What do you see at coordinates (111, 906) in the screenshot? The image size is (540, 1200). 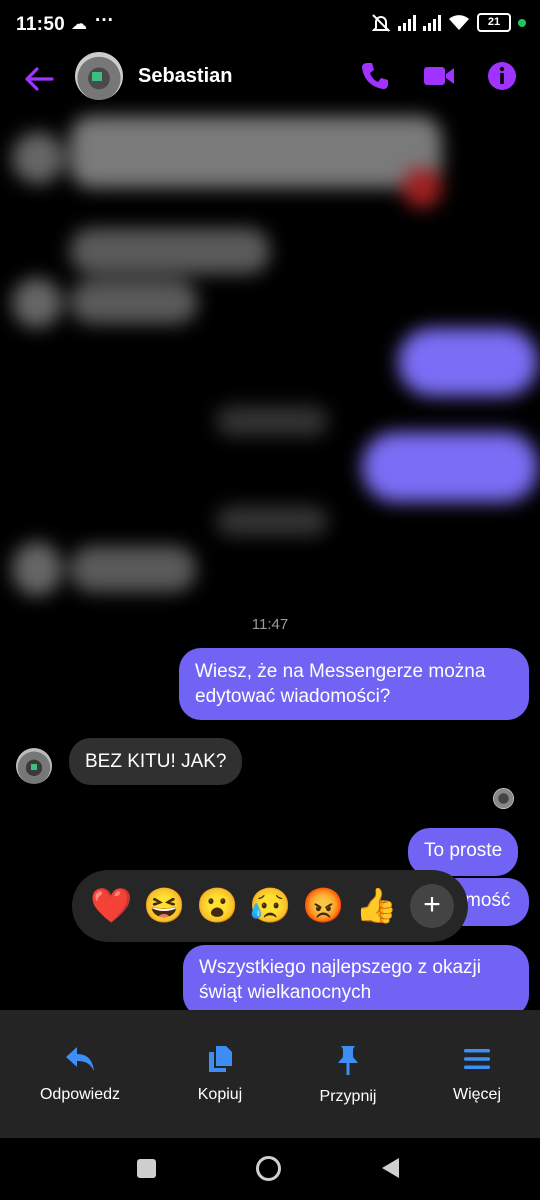 I see `heart-reaction: ❤️` at bounding box center [111, 906].